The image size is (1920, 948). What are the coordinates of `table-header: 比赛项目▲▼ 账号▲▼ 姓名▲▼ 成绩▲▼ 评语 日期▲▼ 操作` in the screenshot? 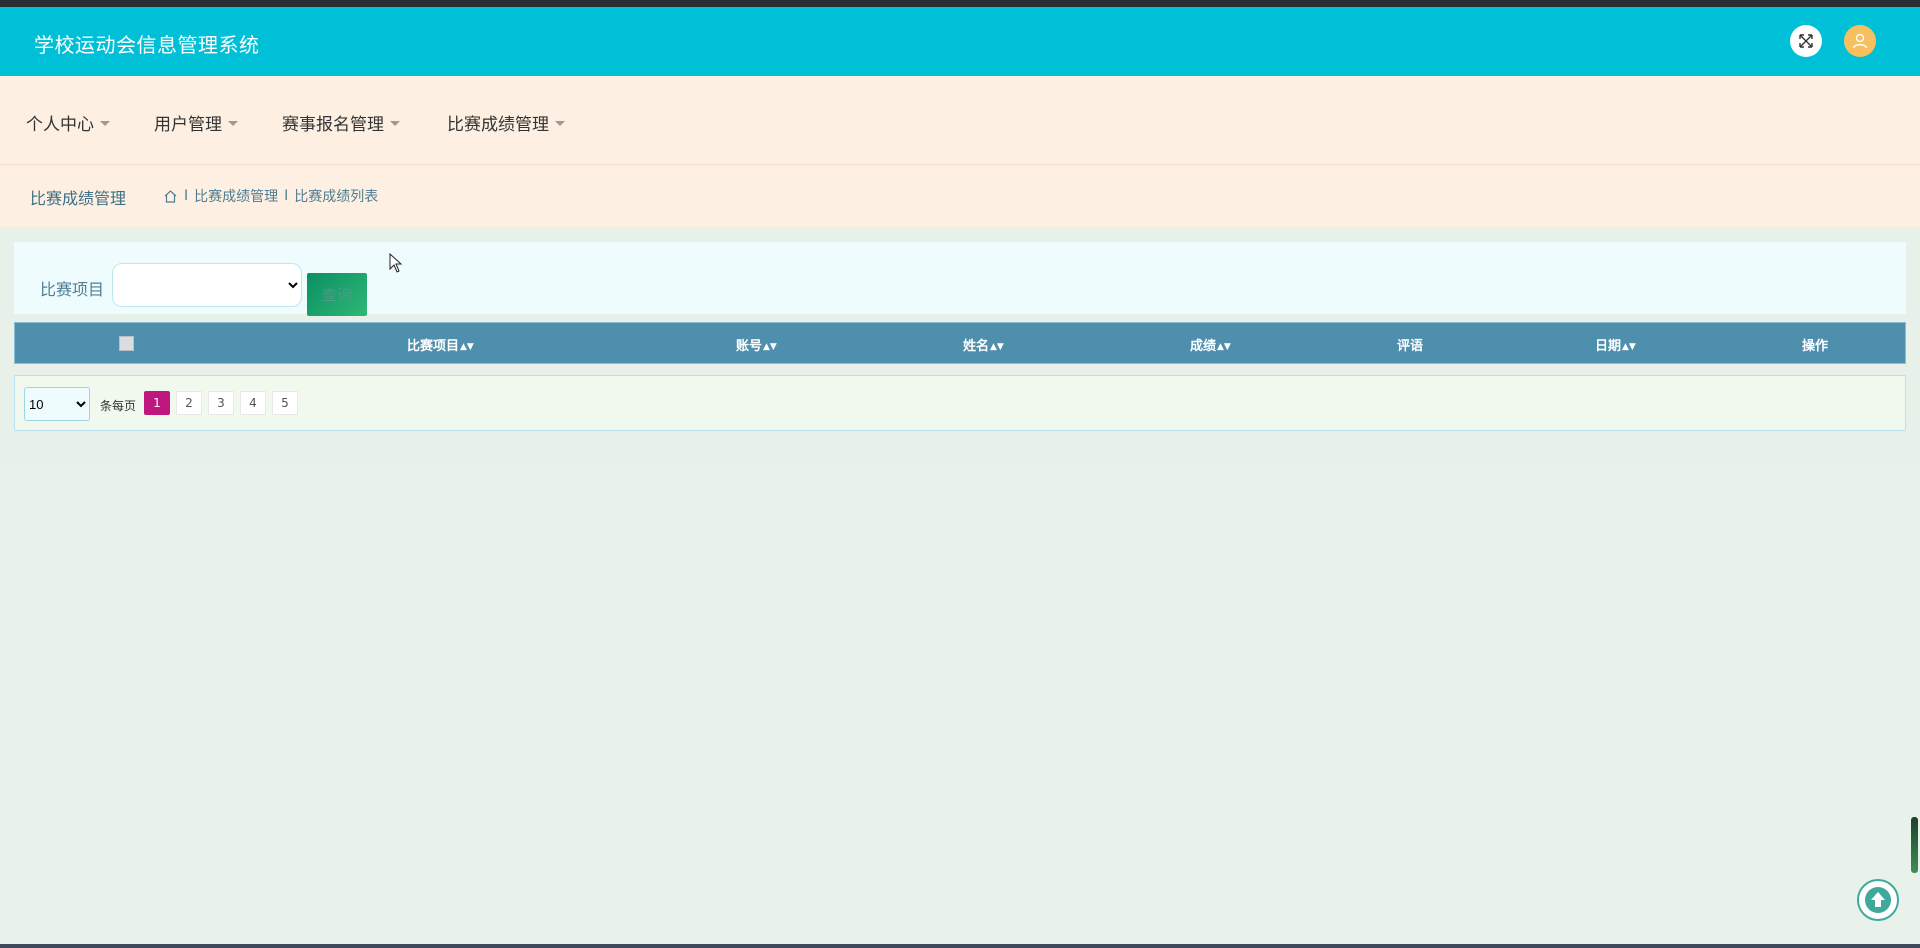 It's located at (960, 343).